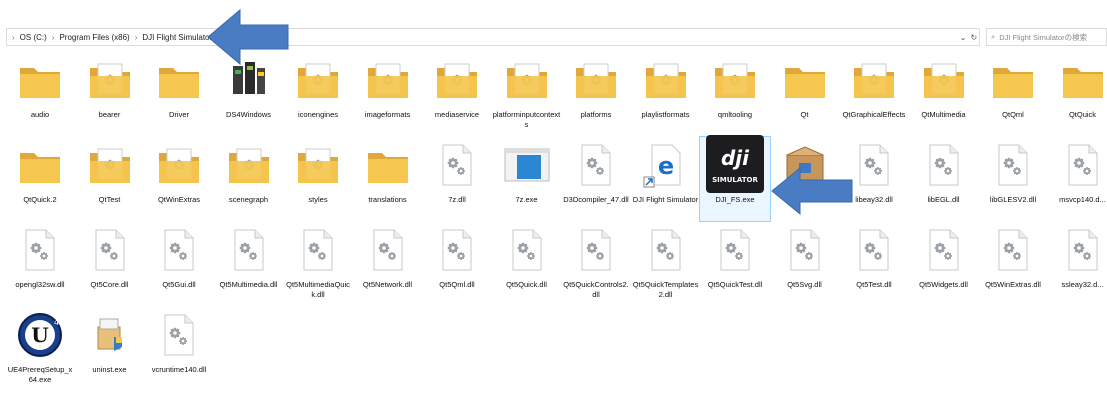  What do you see at coordinates (944, 94) in the screenshot?
I see `file-item: QtMultimedia` at bounding box center [944, 94].